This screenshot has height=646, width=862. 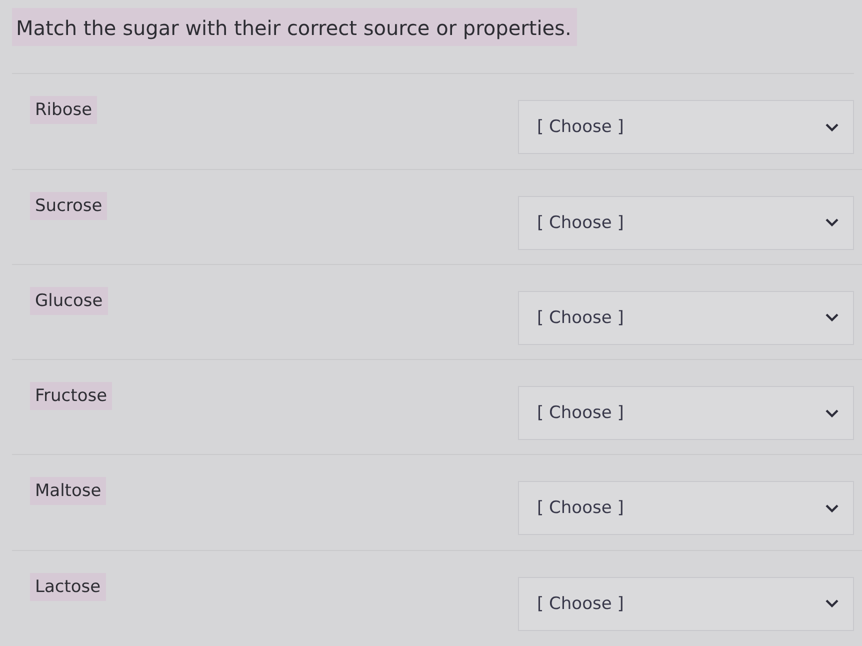 What do you see at coordinates (68, 586) in the screenshot?
I see `sugar-label: Lactose` at bounding box center [68, 586].